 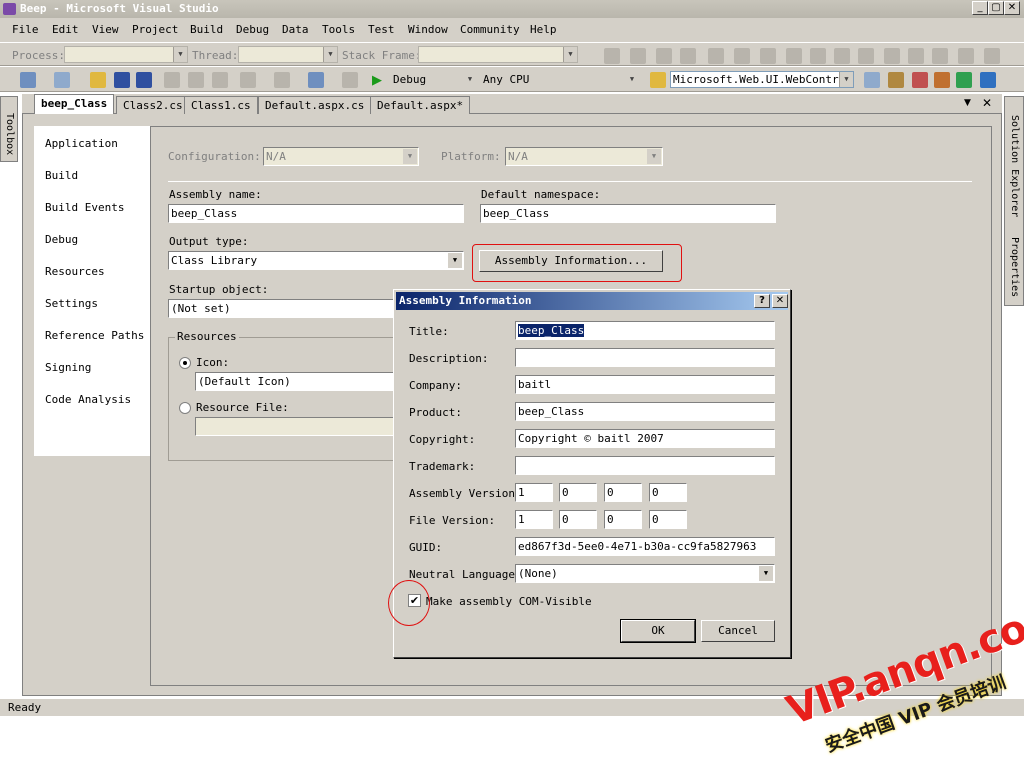 I want to click on solution-explorer-tab: Solution Explorer, so click(x=1014, y=166).